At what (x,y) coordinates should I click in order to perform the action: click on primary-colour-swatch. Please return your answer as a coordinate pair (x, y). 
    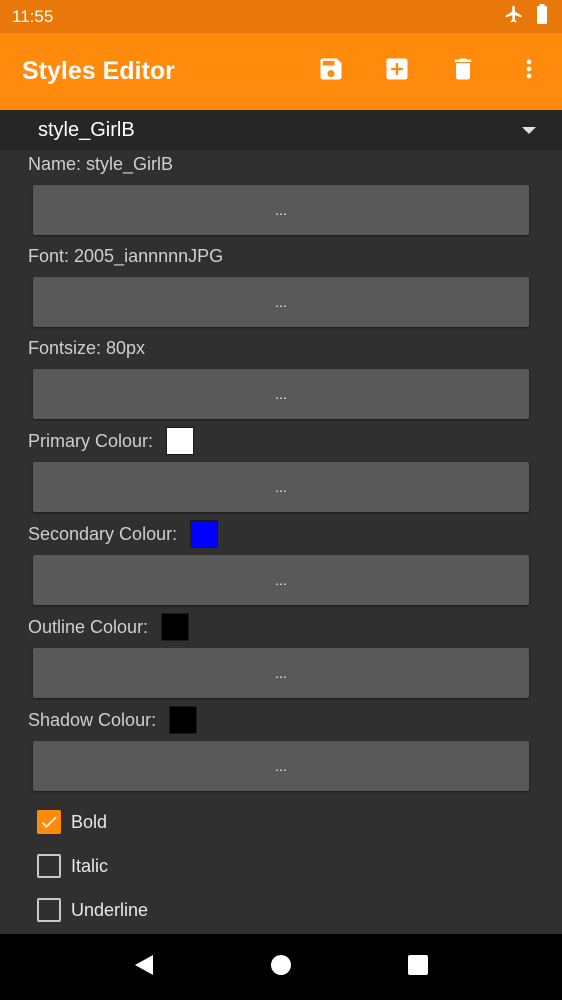
    Looking at the image, I should click on (180, 441).